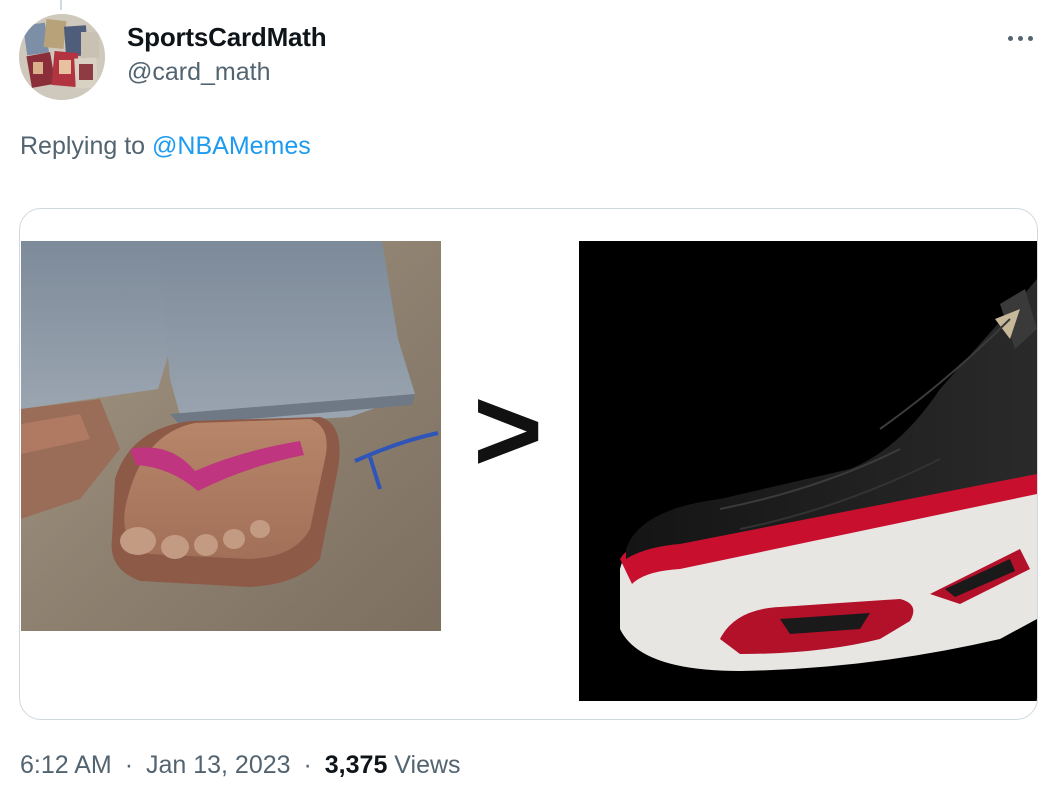 Image resolution: width=1062 pixels, height=802 pixels. I want to click on tweet-time: 6:12 AM, so click(66, 765).